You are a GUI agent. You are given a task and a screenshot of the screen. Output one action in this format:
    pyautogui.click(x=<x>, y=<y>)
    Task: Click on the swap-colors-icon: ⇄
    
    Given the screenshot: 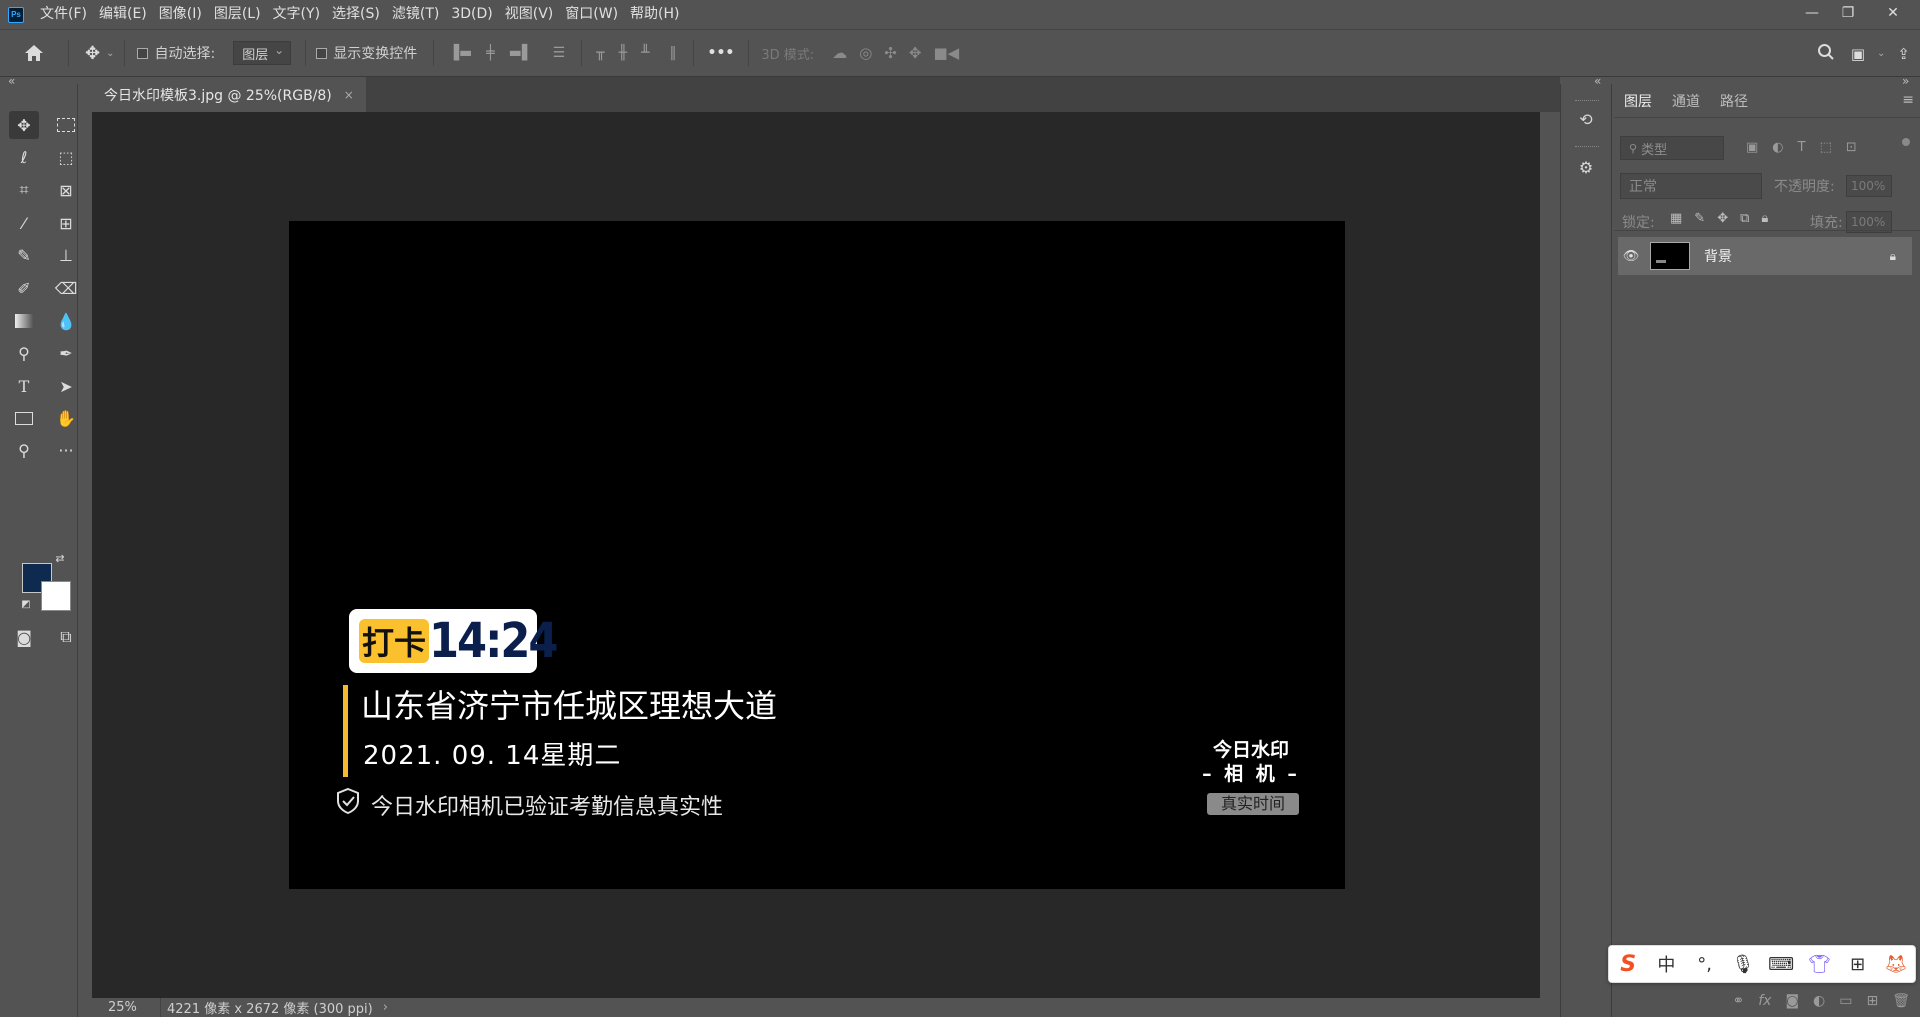 What is the action you would take?
    pyautogui.click(x=60, y=558)
    